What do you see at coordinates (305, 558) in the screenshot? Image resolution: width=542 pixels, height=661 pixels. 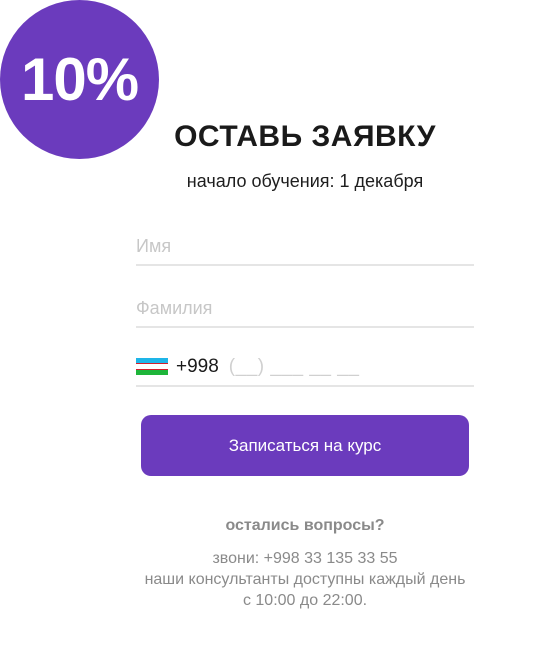 I see `contact-phone-text: звони: +998 33 135 33 55` at bounding box center [305, 558].